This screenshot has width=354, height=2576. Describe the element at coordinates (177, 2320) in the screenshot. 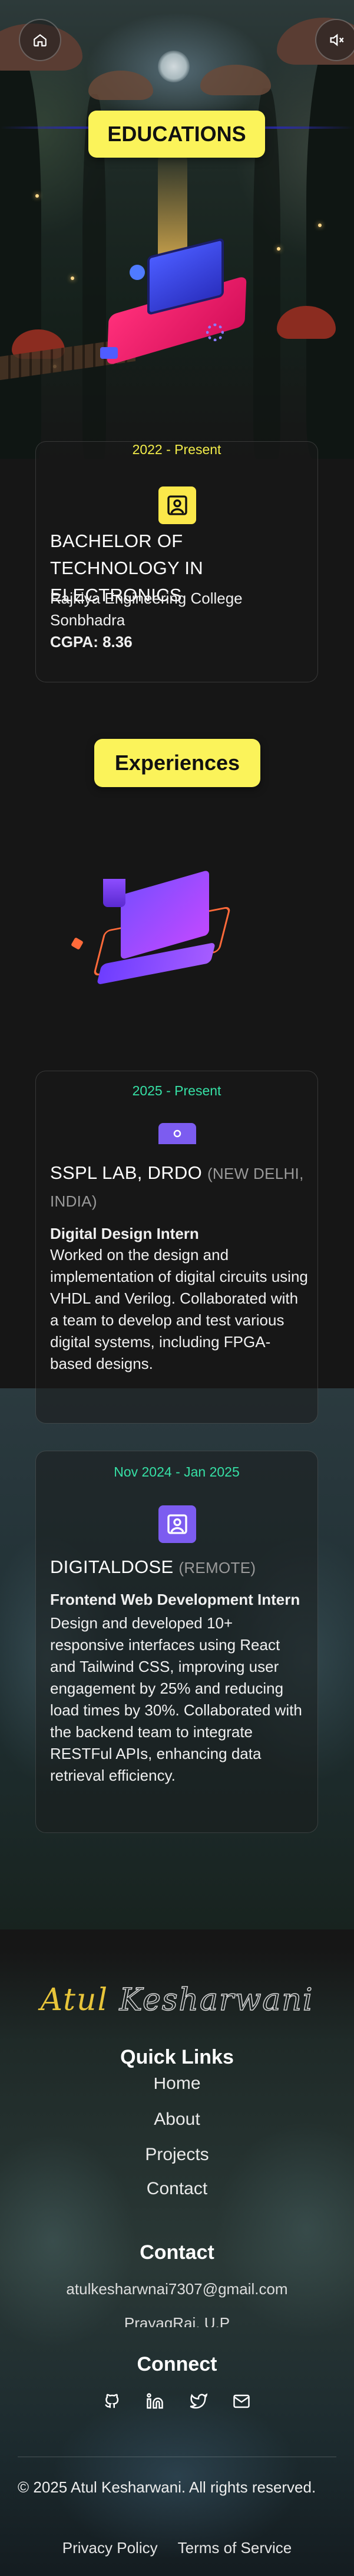

I see `contact-address: PrayagRaj, U.P` at that location.